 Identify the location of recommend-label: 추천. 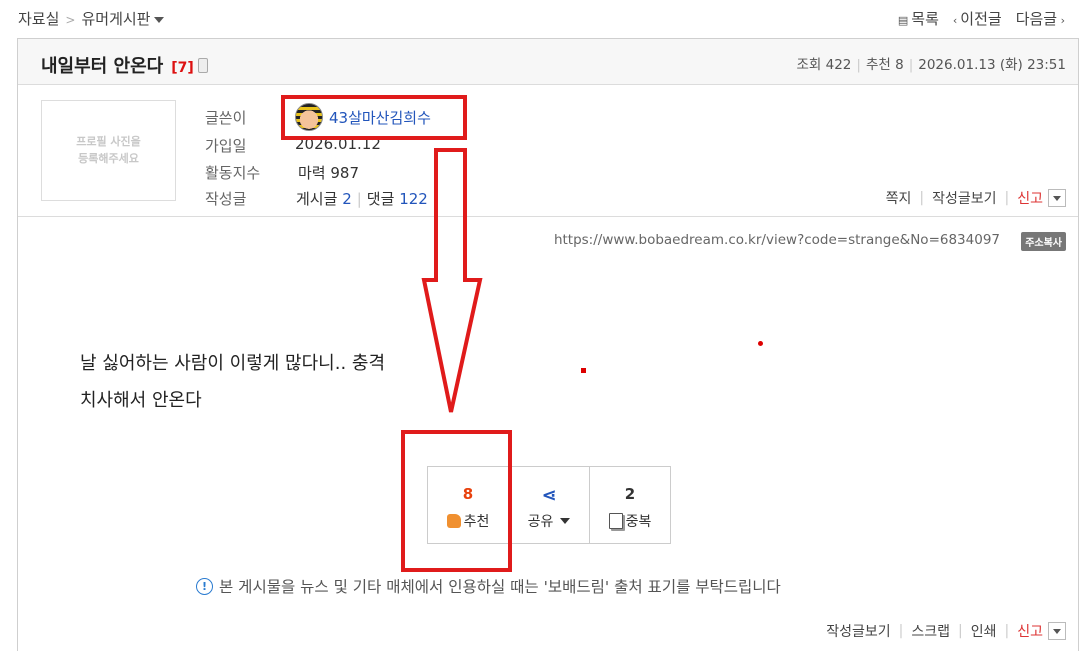
(878, 65).